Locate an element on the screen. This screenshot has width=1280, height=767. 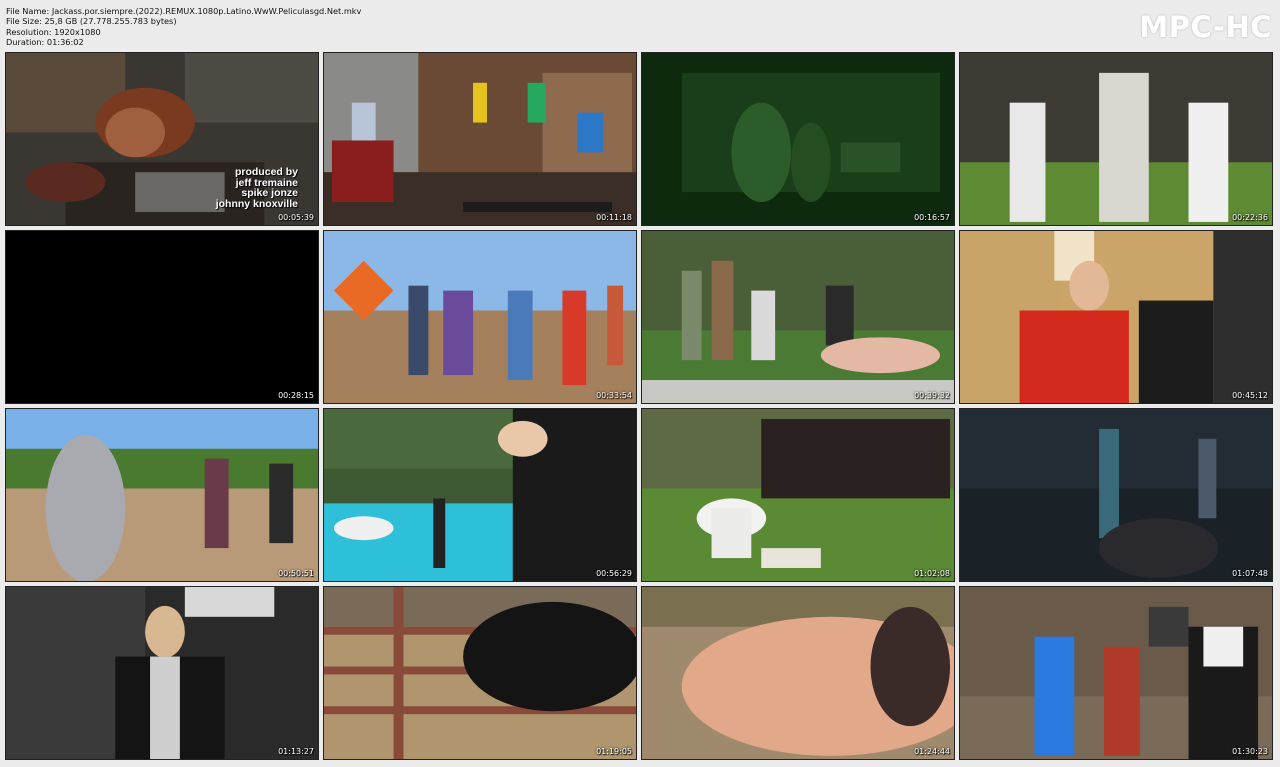
thumbnail: 01:24:44 is located at coordinates (798, 673).